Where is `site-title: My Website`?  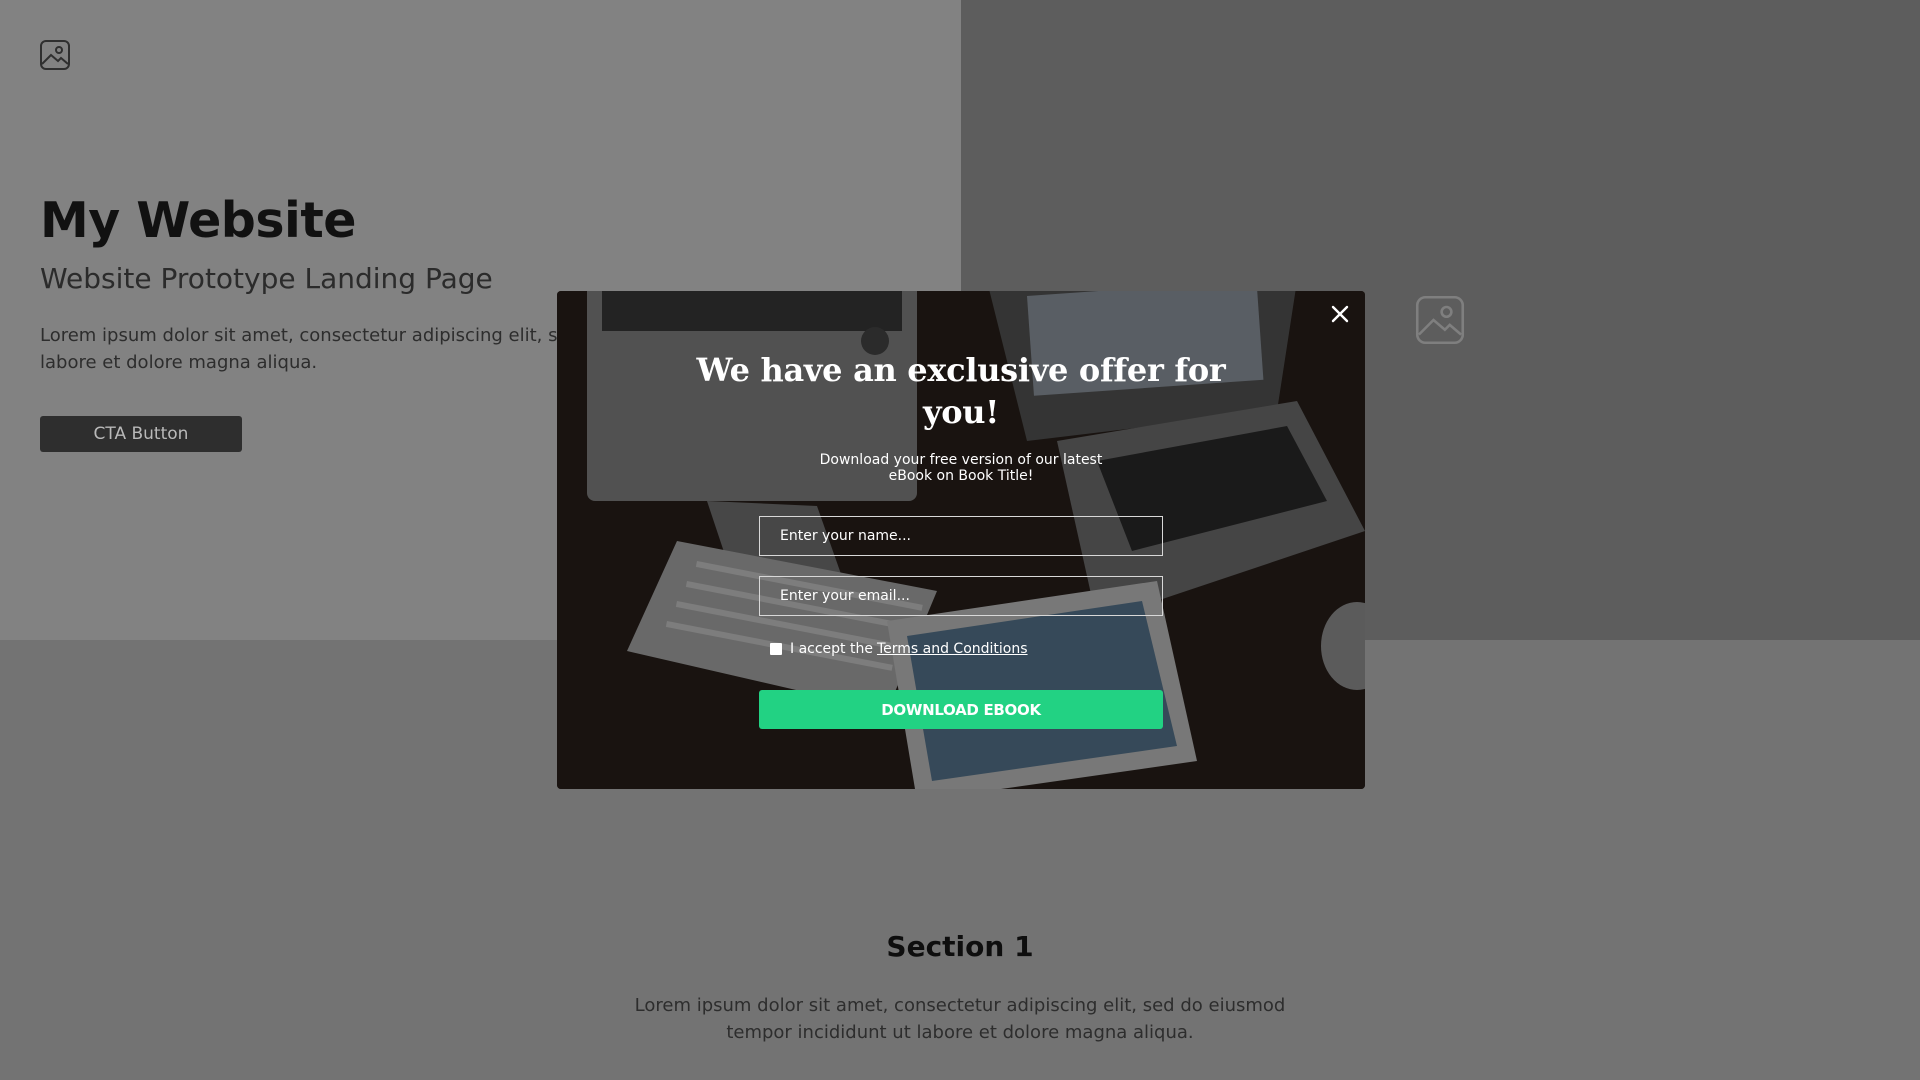
site-title: My Website is located at coordinates (198, 220).